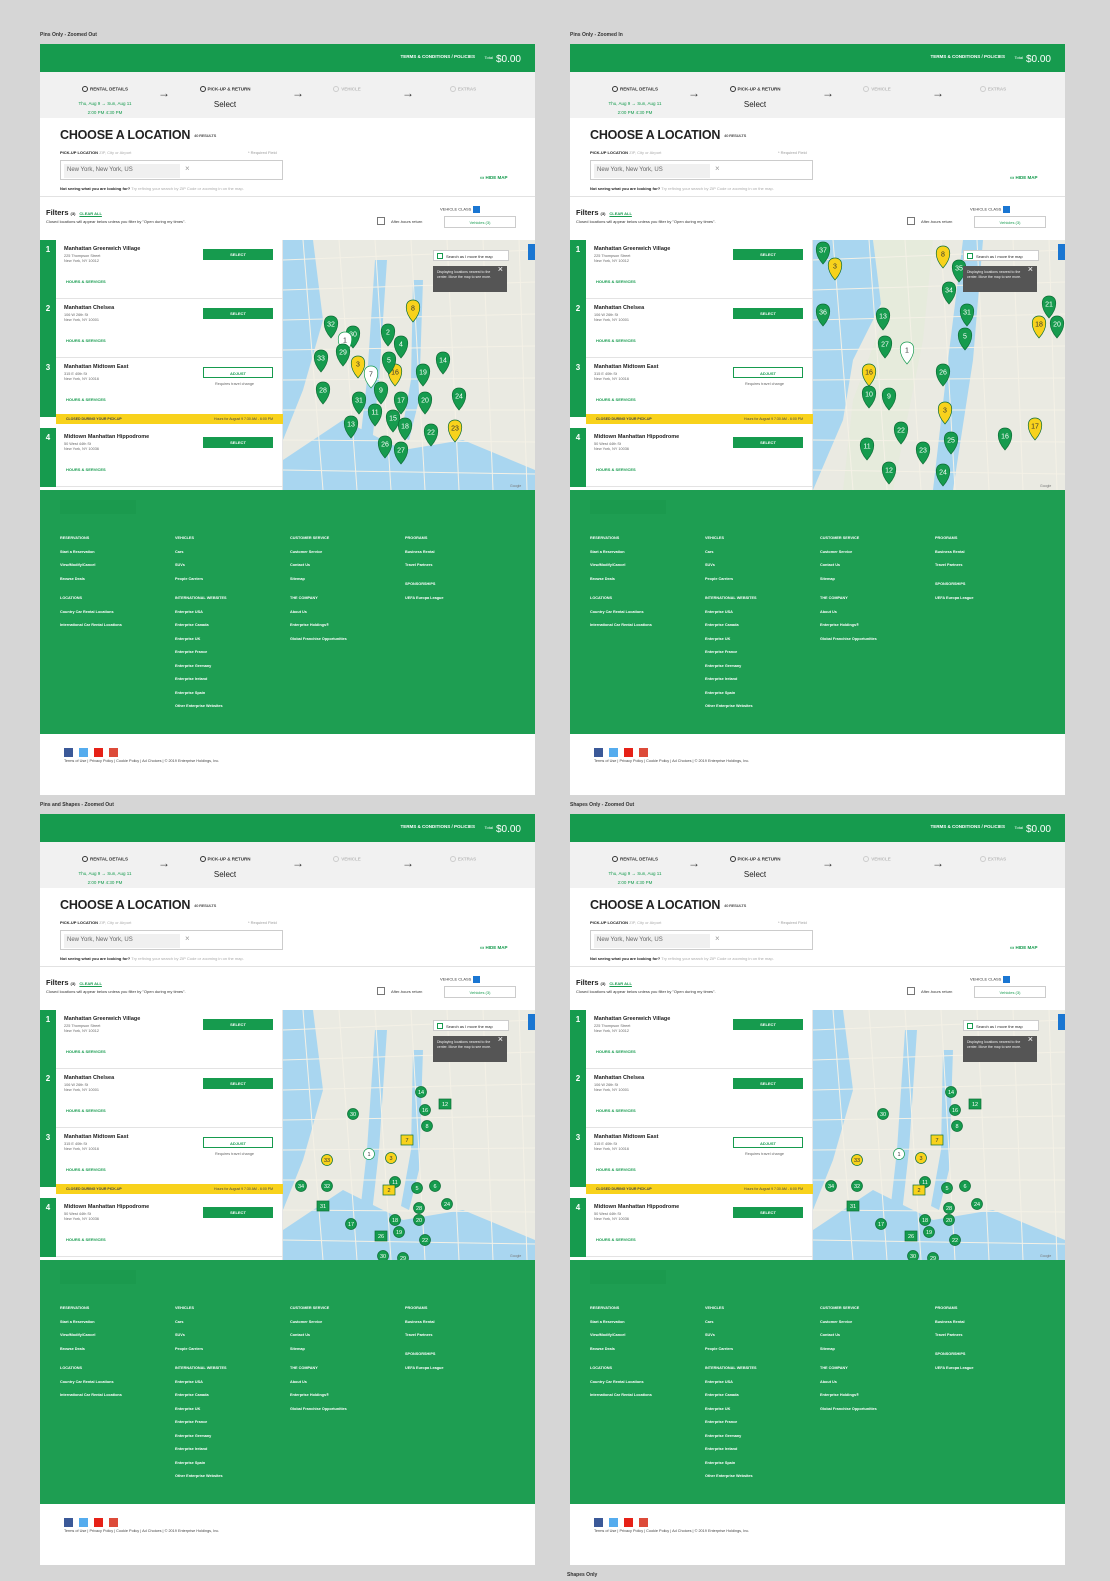 This screenshot has width=1110, height=1581. I want to click on map-marker: 28, so click(419, 1208).